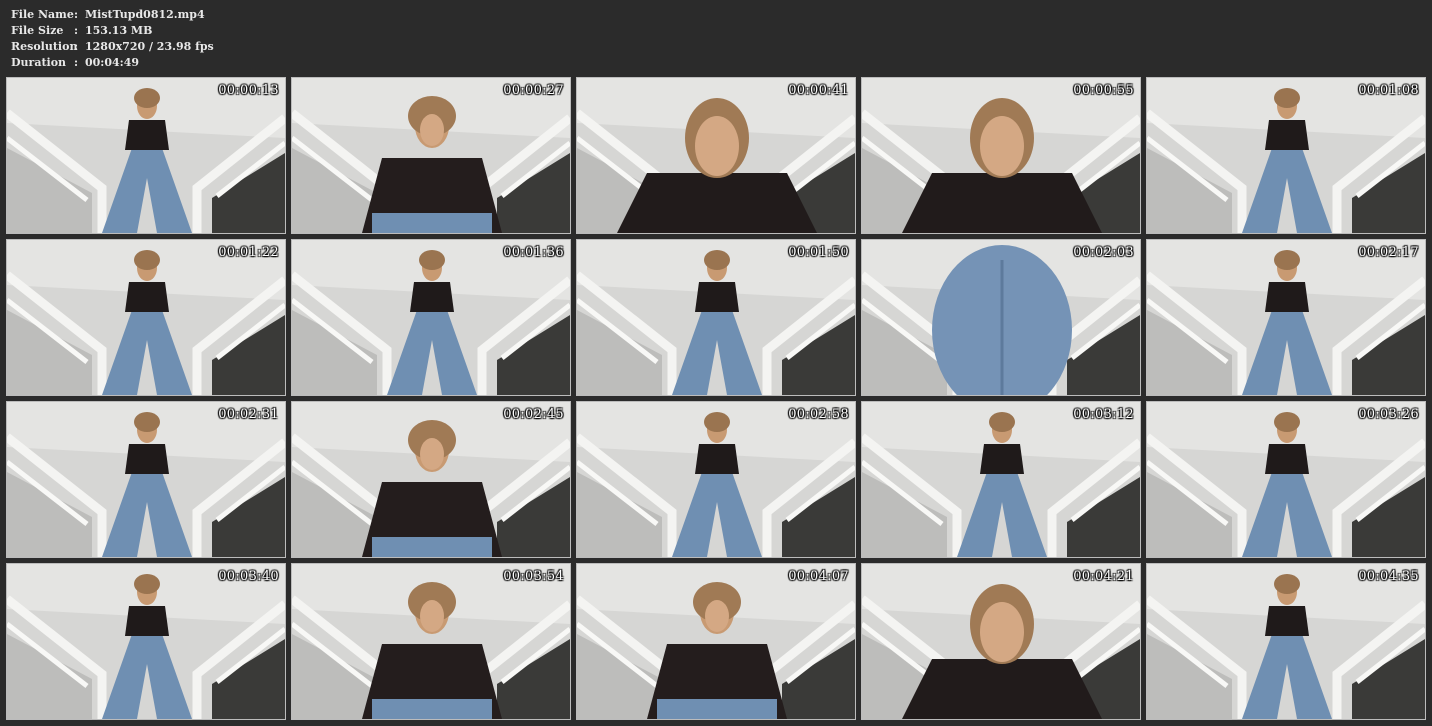  Describe the element at coordinates (37, 30) in the screenshot. I see `file-size-label: File Size` at that location.